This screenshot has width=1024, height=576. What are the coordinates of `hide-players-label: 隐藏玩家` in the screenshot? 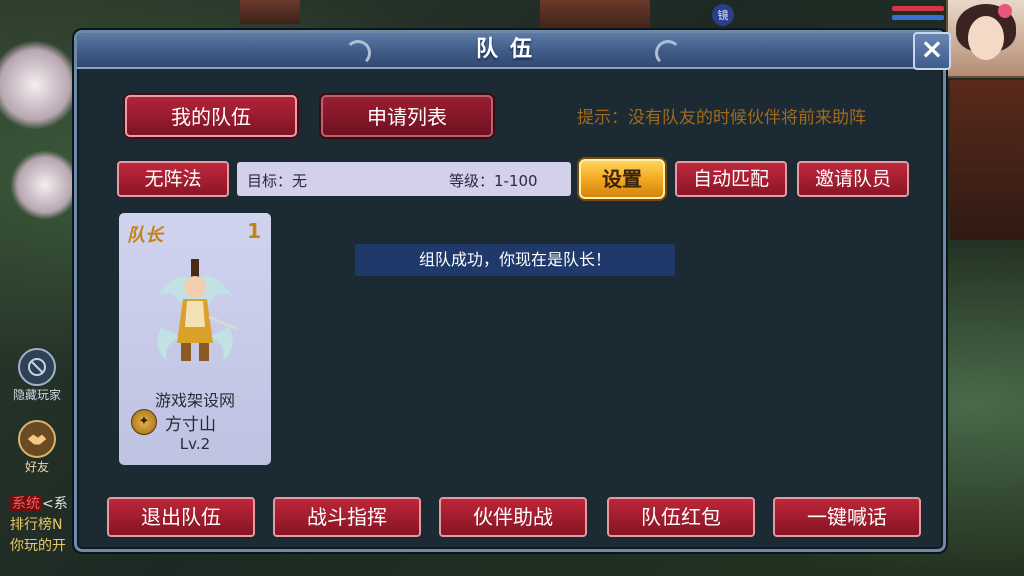 It's located at (36, 395).